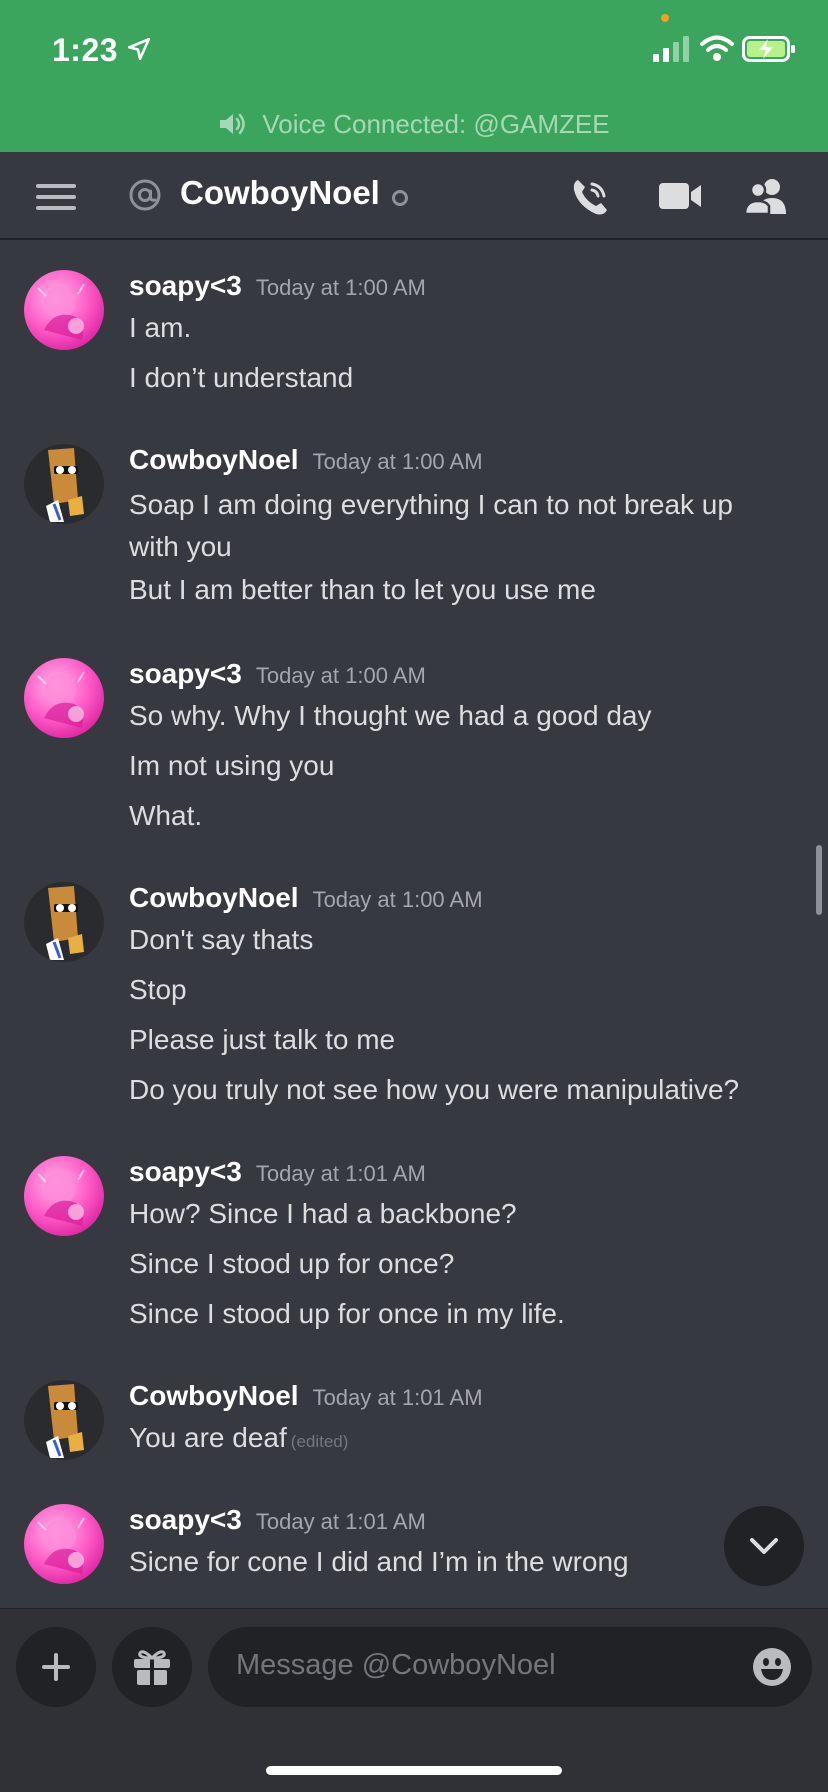 Image resolution: width=828 pixels, height=1792 pixels. I want to click on message-text: Since I stood up for once?, so click(291, 1264).